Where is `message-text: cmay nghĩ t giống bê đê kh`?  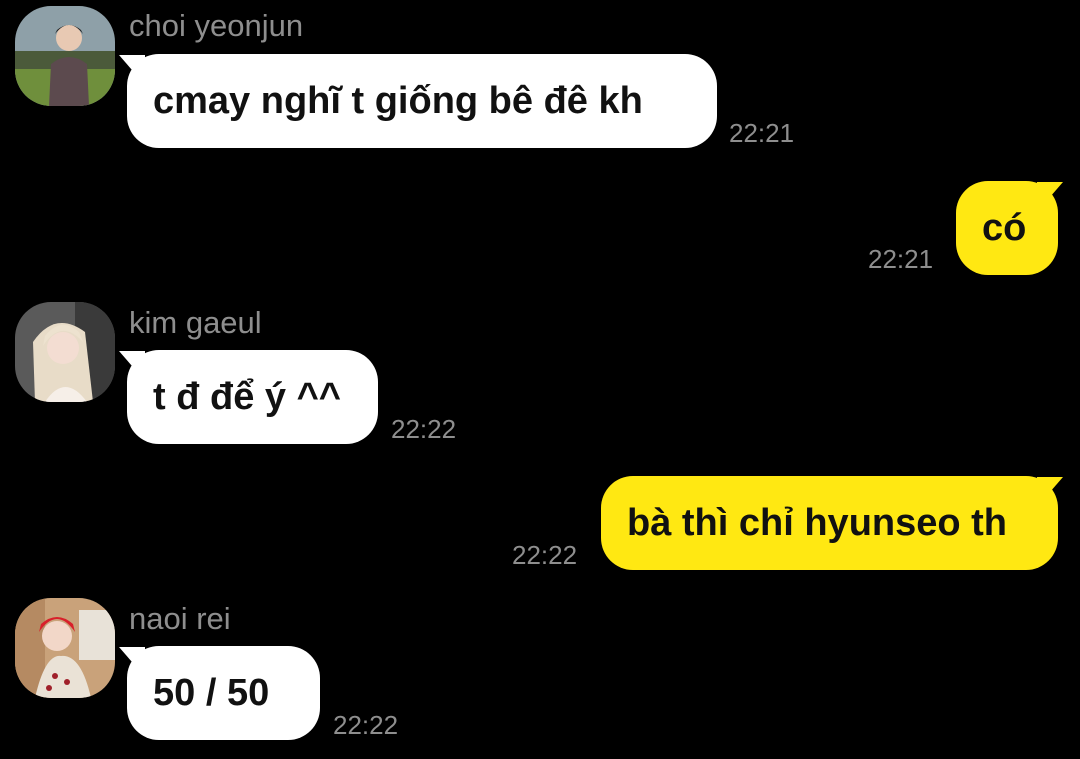
message-text: cmay nghĩ t giống bê đê kh is located at coordinates (398, 100).